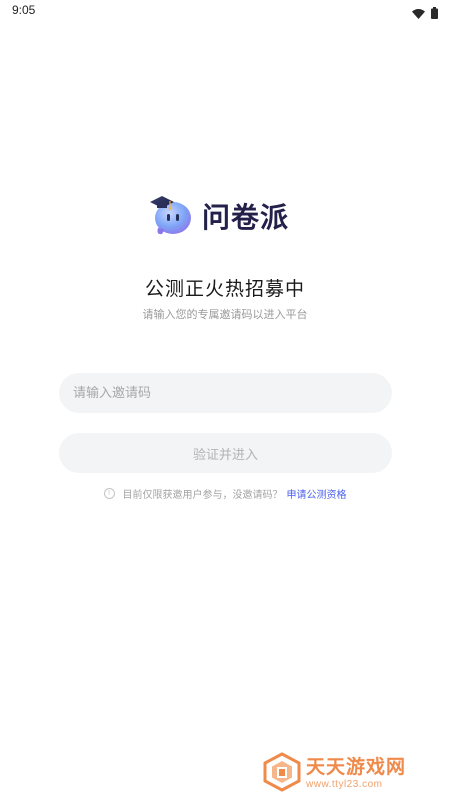  Describe the element at coordinates (24, 10) in the screenshot. I see `status-time: 9:05` at that location.